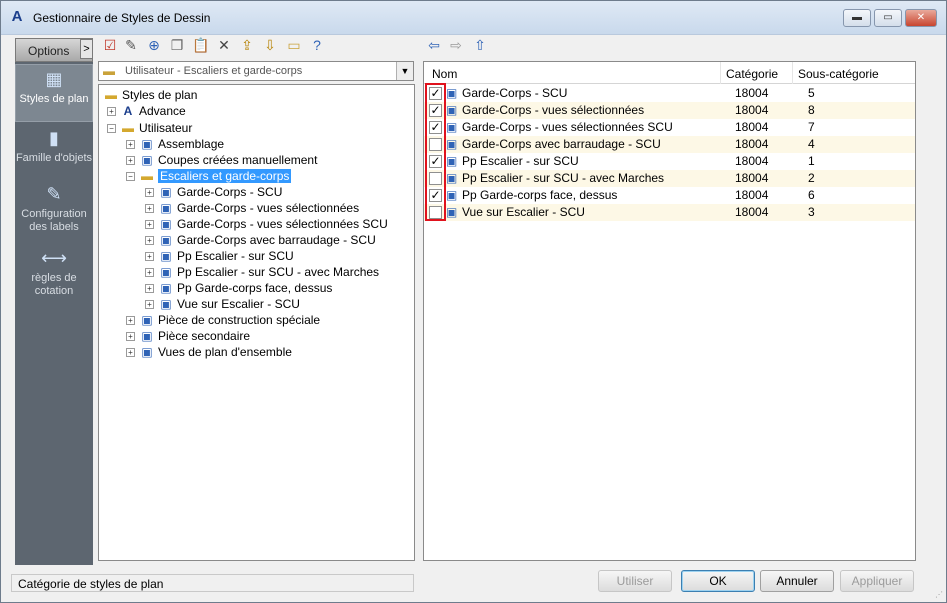 Image resolution: width=947 pixels, height=603 pixels. What do you see at coordinates (247, 45) in the screenshot?
I see `export-icon: ⇪` at bounding box center [247, 45].